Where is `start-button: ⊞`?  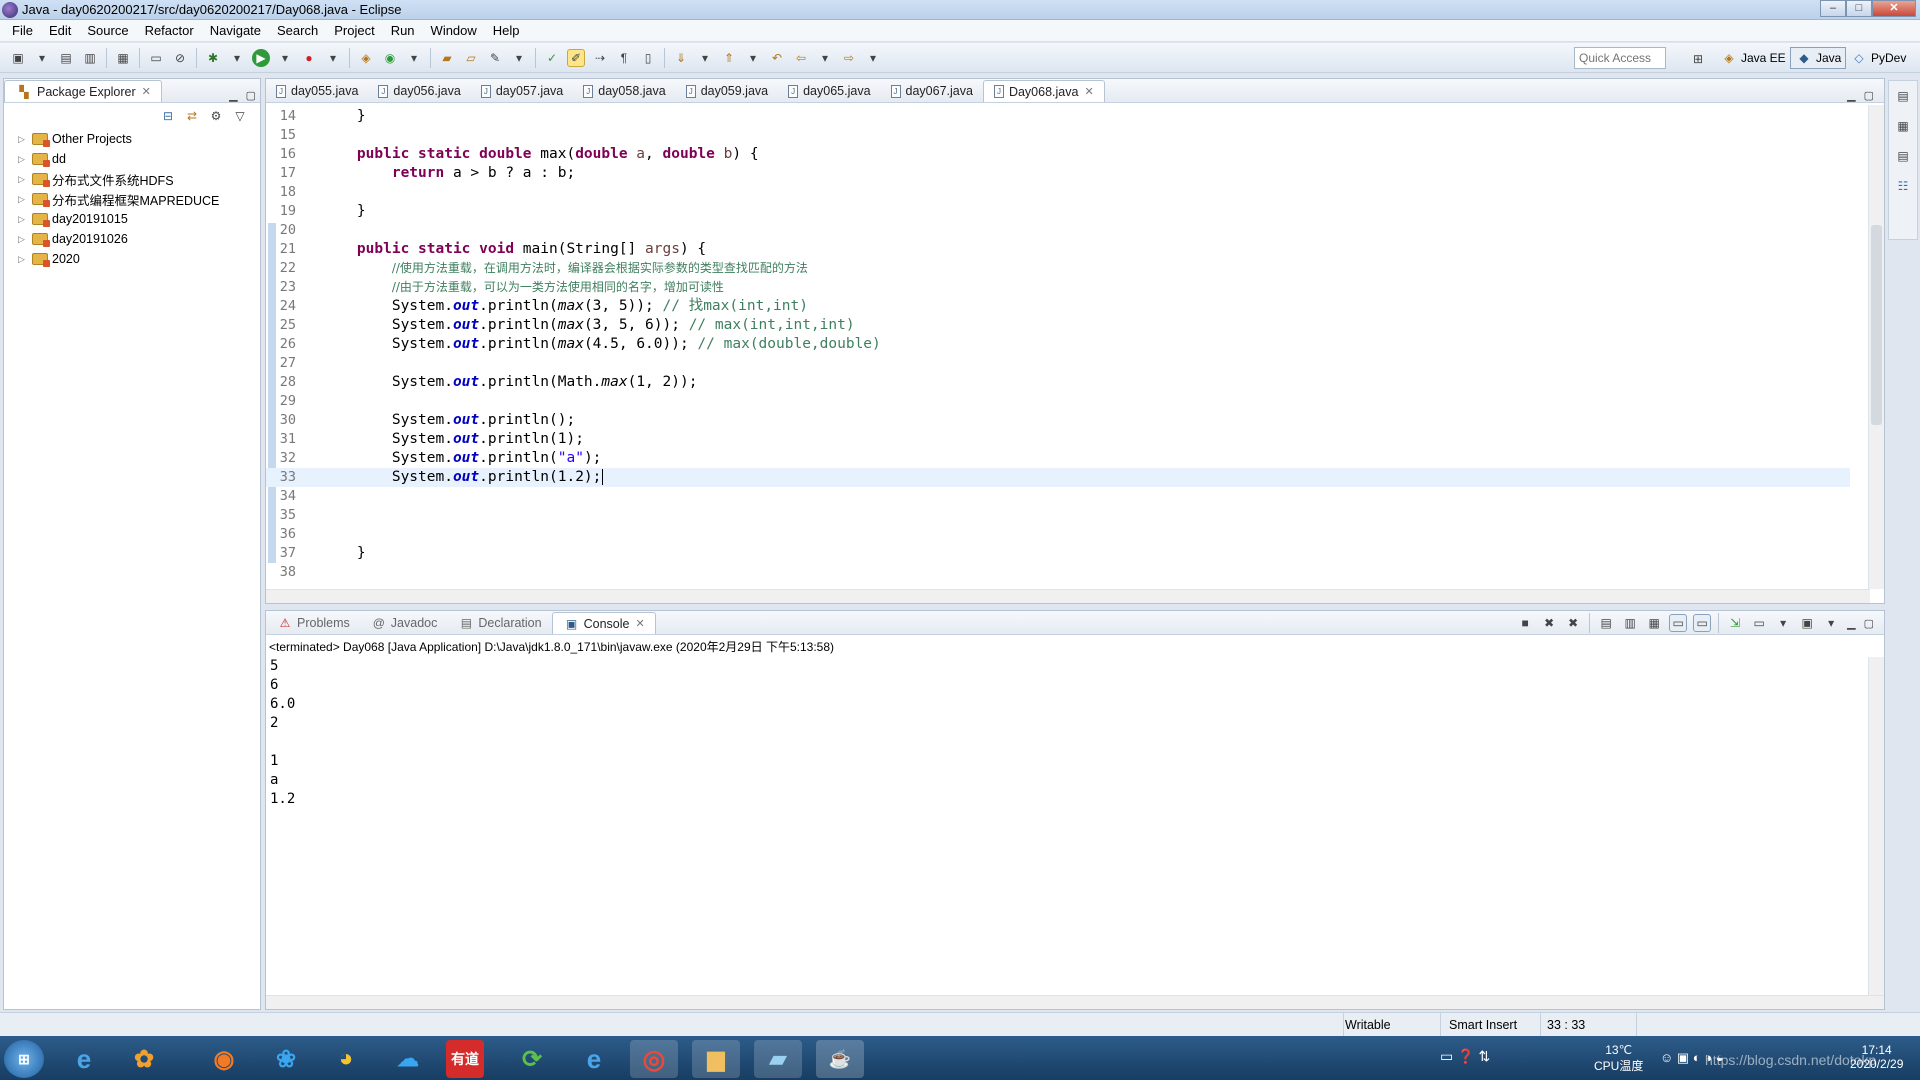
start-button: ⊞ is located at coordinates (24, 1059).